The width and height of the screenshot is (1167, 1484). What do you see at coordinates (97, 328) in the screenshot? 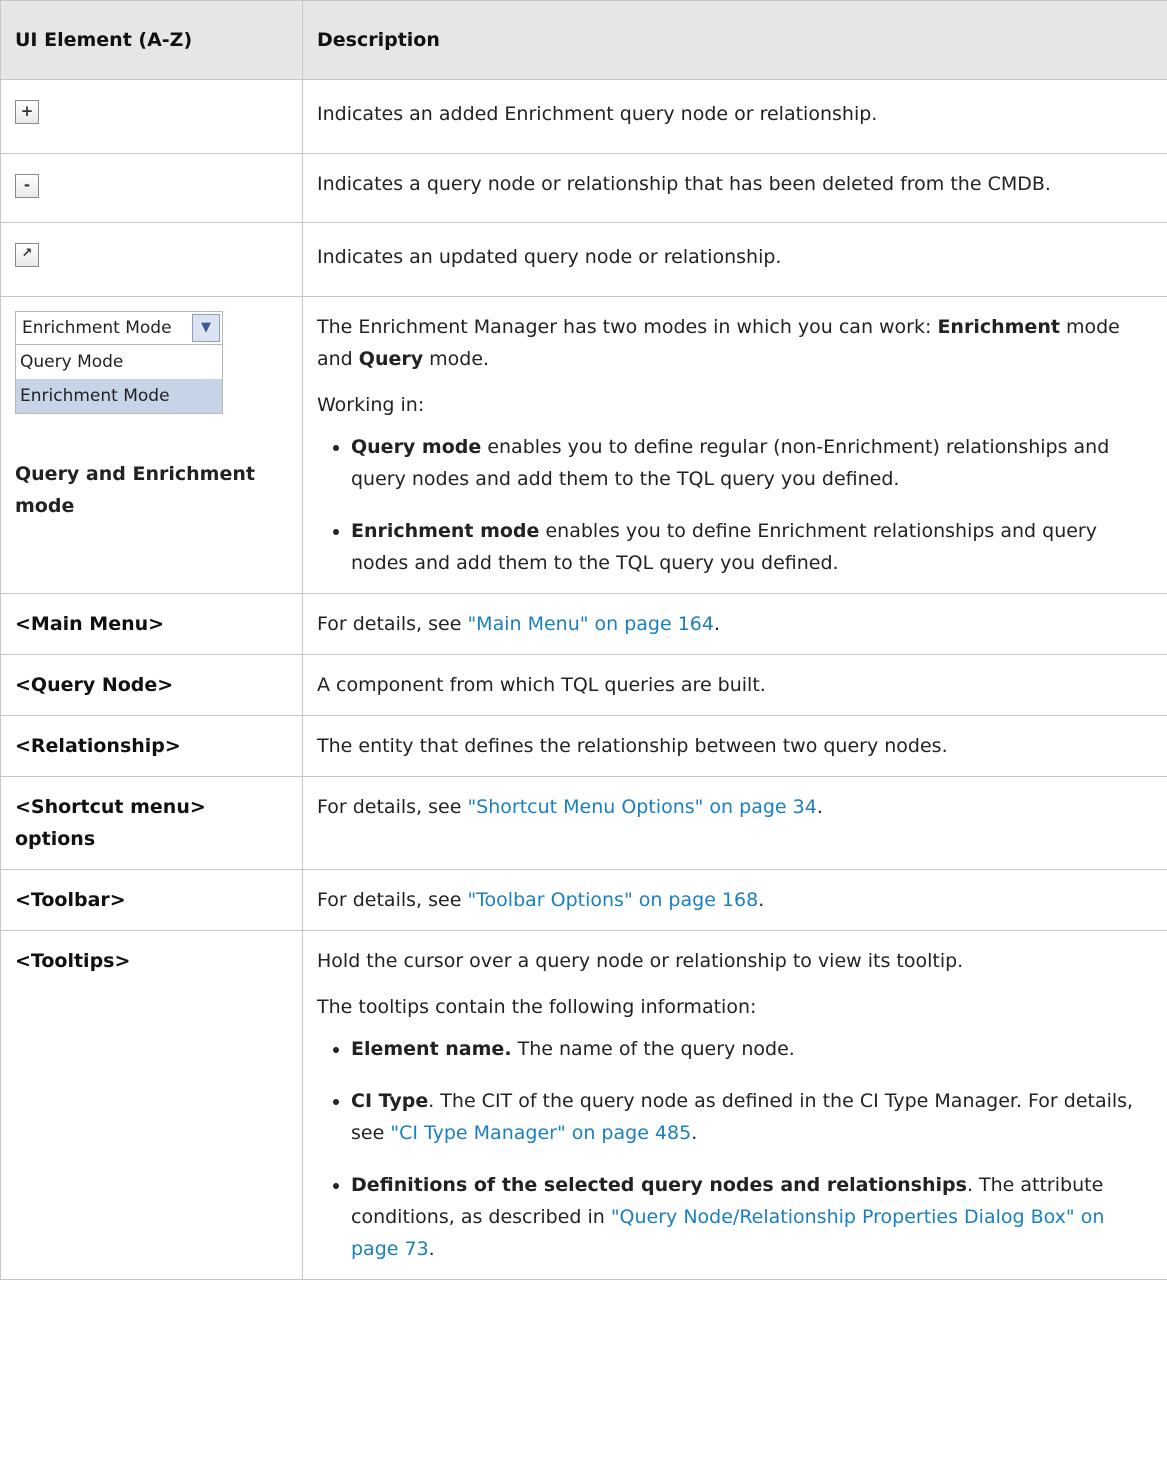
I see `combo-value: Enrichment Mode` at bounding box center [97, 328].